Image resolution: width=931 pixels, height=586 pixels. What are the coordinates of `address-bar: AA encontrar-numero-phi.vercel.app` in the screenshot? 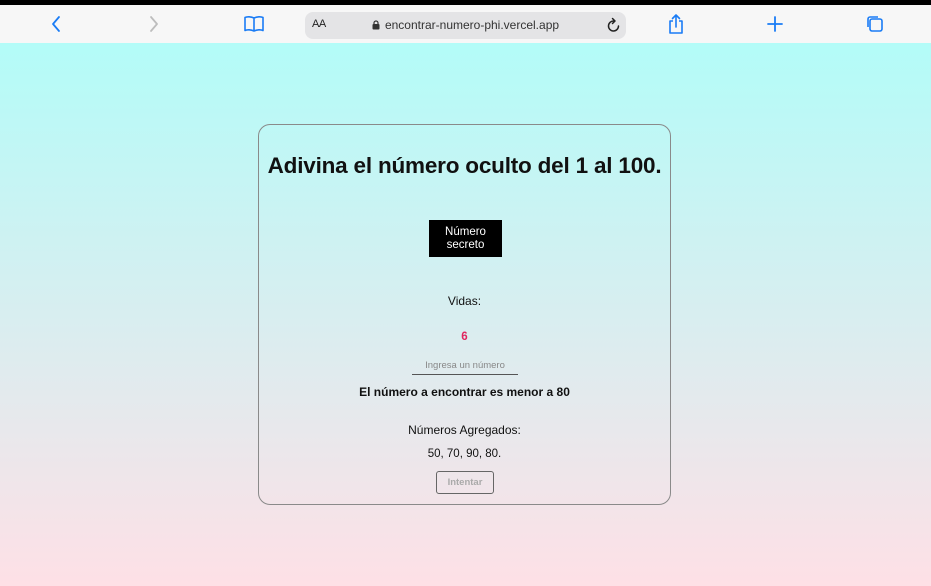 It's located at (465, 25).